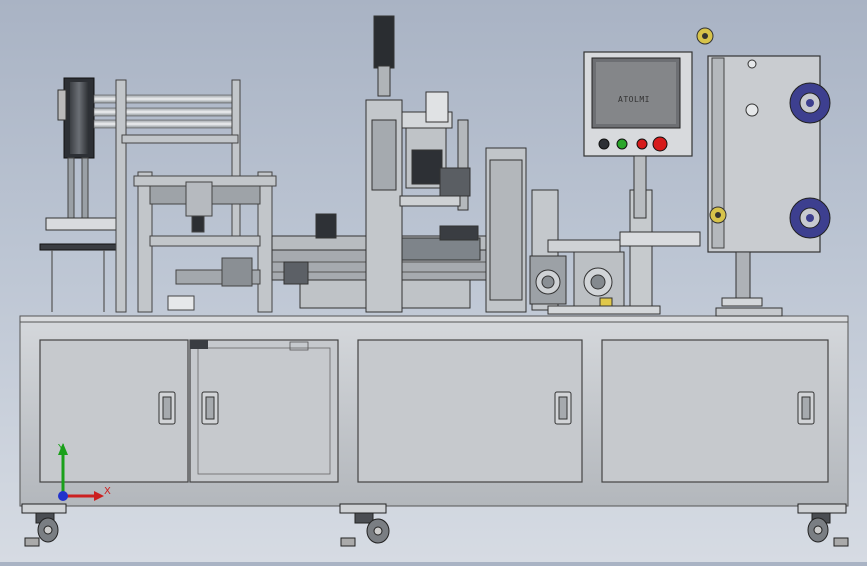  What do you see at coordinates (660, 144) in the screenshot?
I see `reset-button` at bounding box center [660, 144].